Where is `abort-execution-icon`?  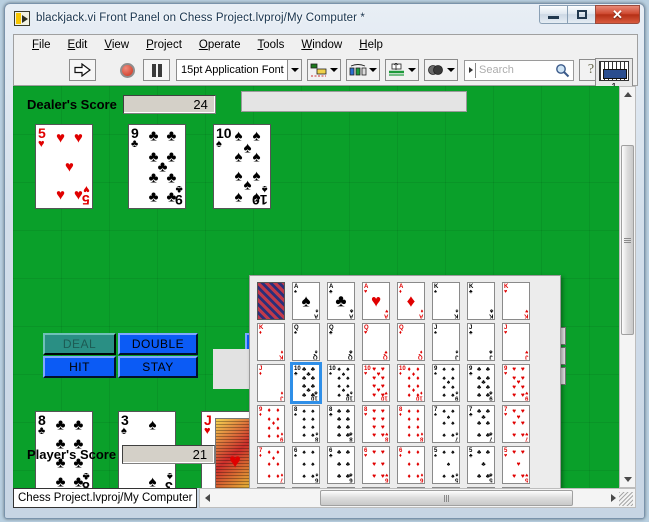 abort-execution-icon is located at coordinates (127, 70).